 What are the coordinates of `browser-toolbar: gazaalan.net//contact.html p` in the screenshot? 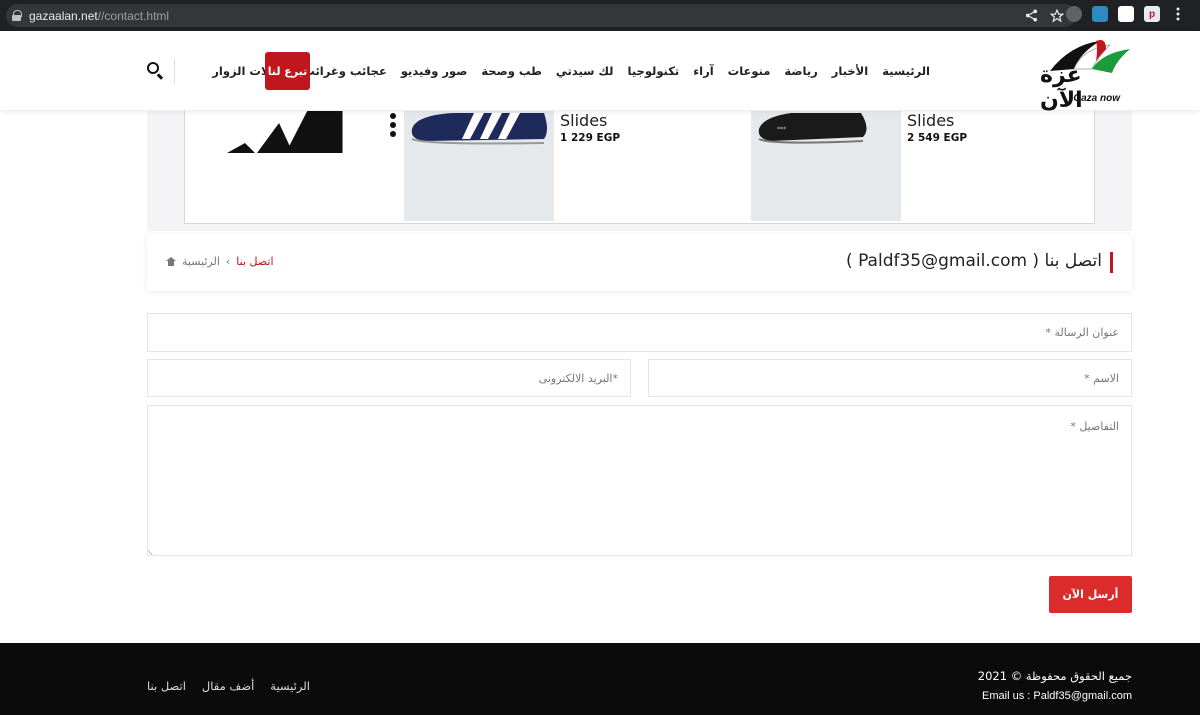 It's located at (600, 15).